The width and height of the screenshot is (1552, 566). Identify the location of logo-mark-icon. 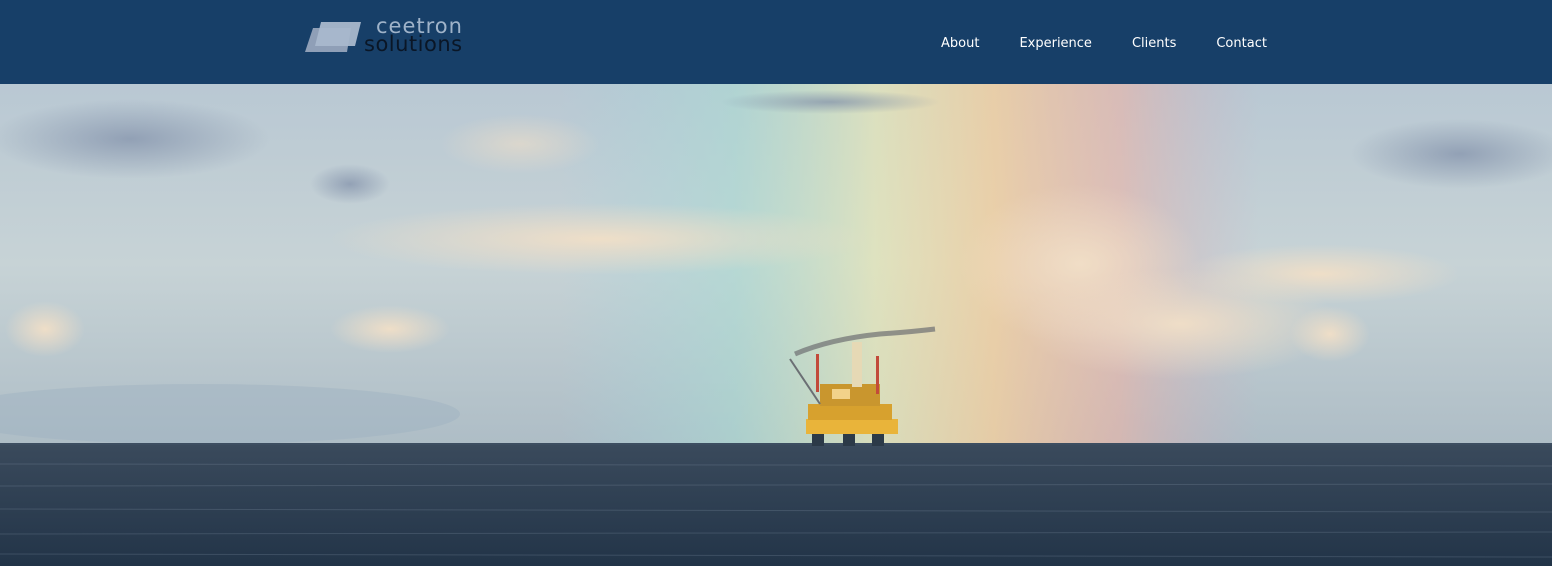
(333, 37).